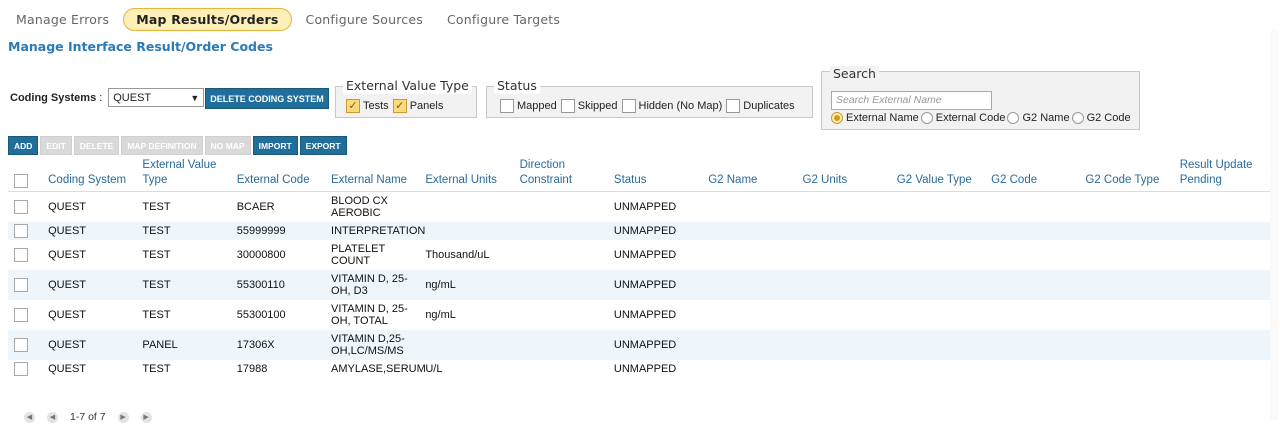  I want to click on coding-systems-group: Coding Systems : QUEST ▼, so click(107, 97).